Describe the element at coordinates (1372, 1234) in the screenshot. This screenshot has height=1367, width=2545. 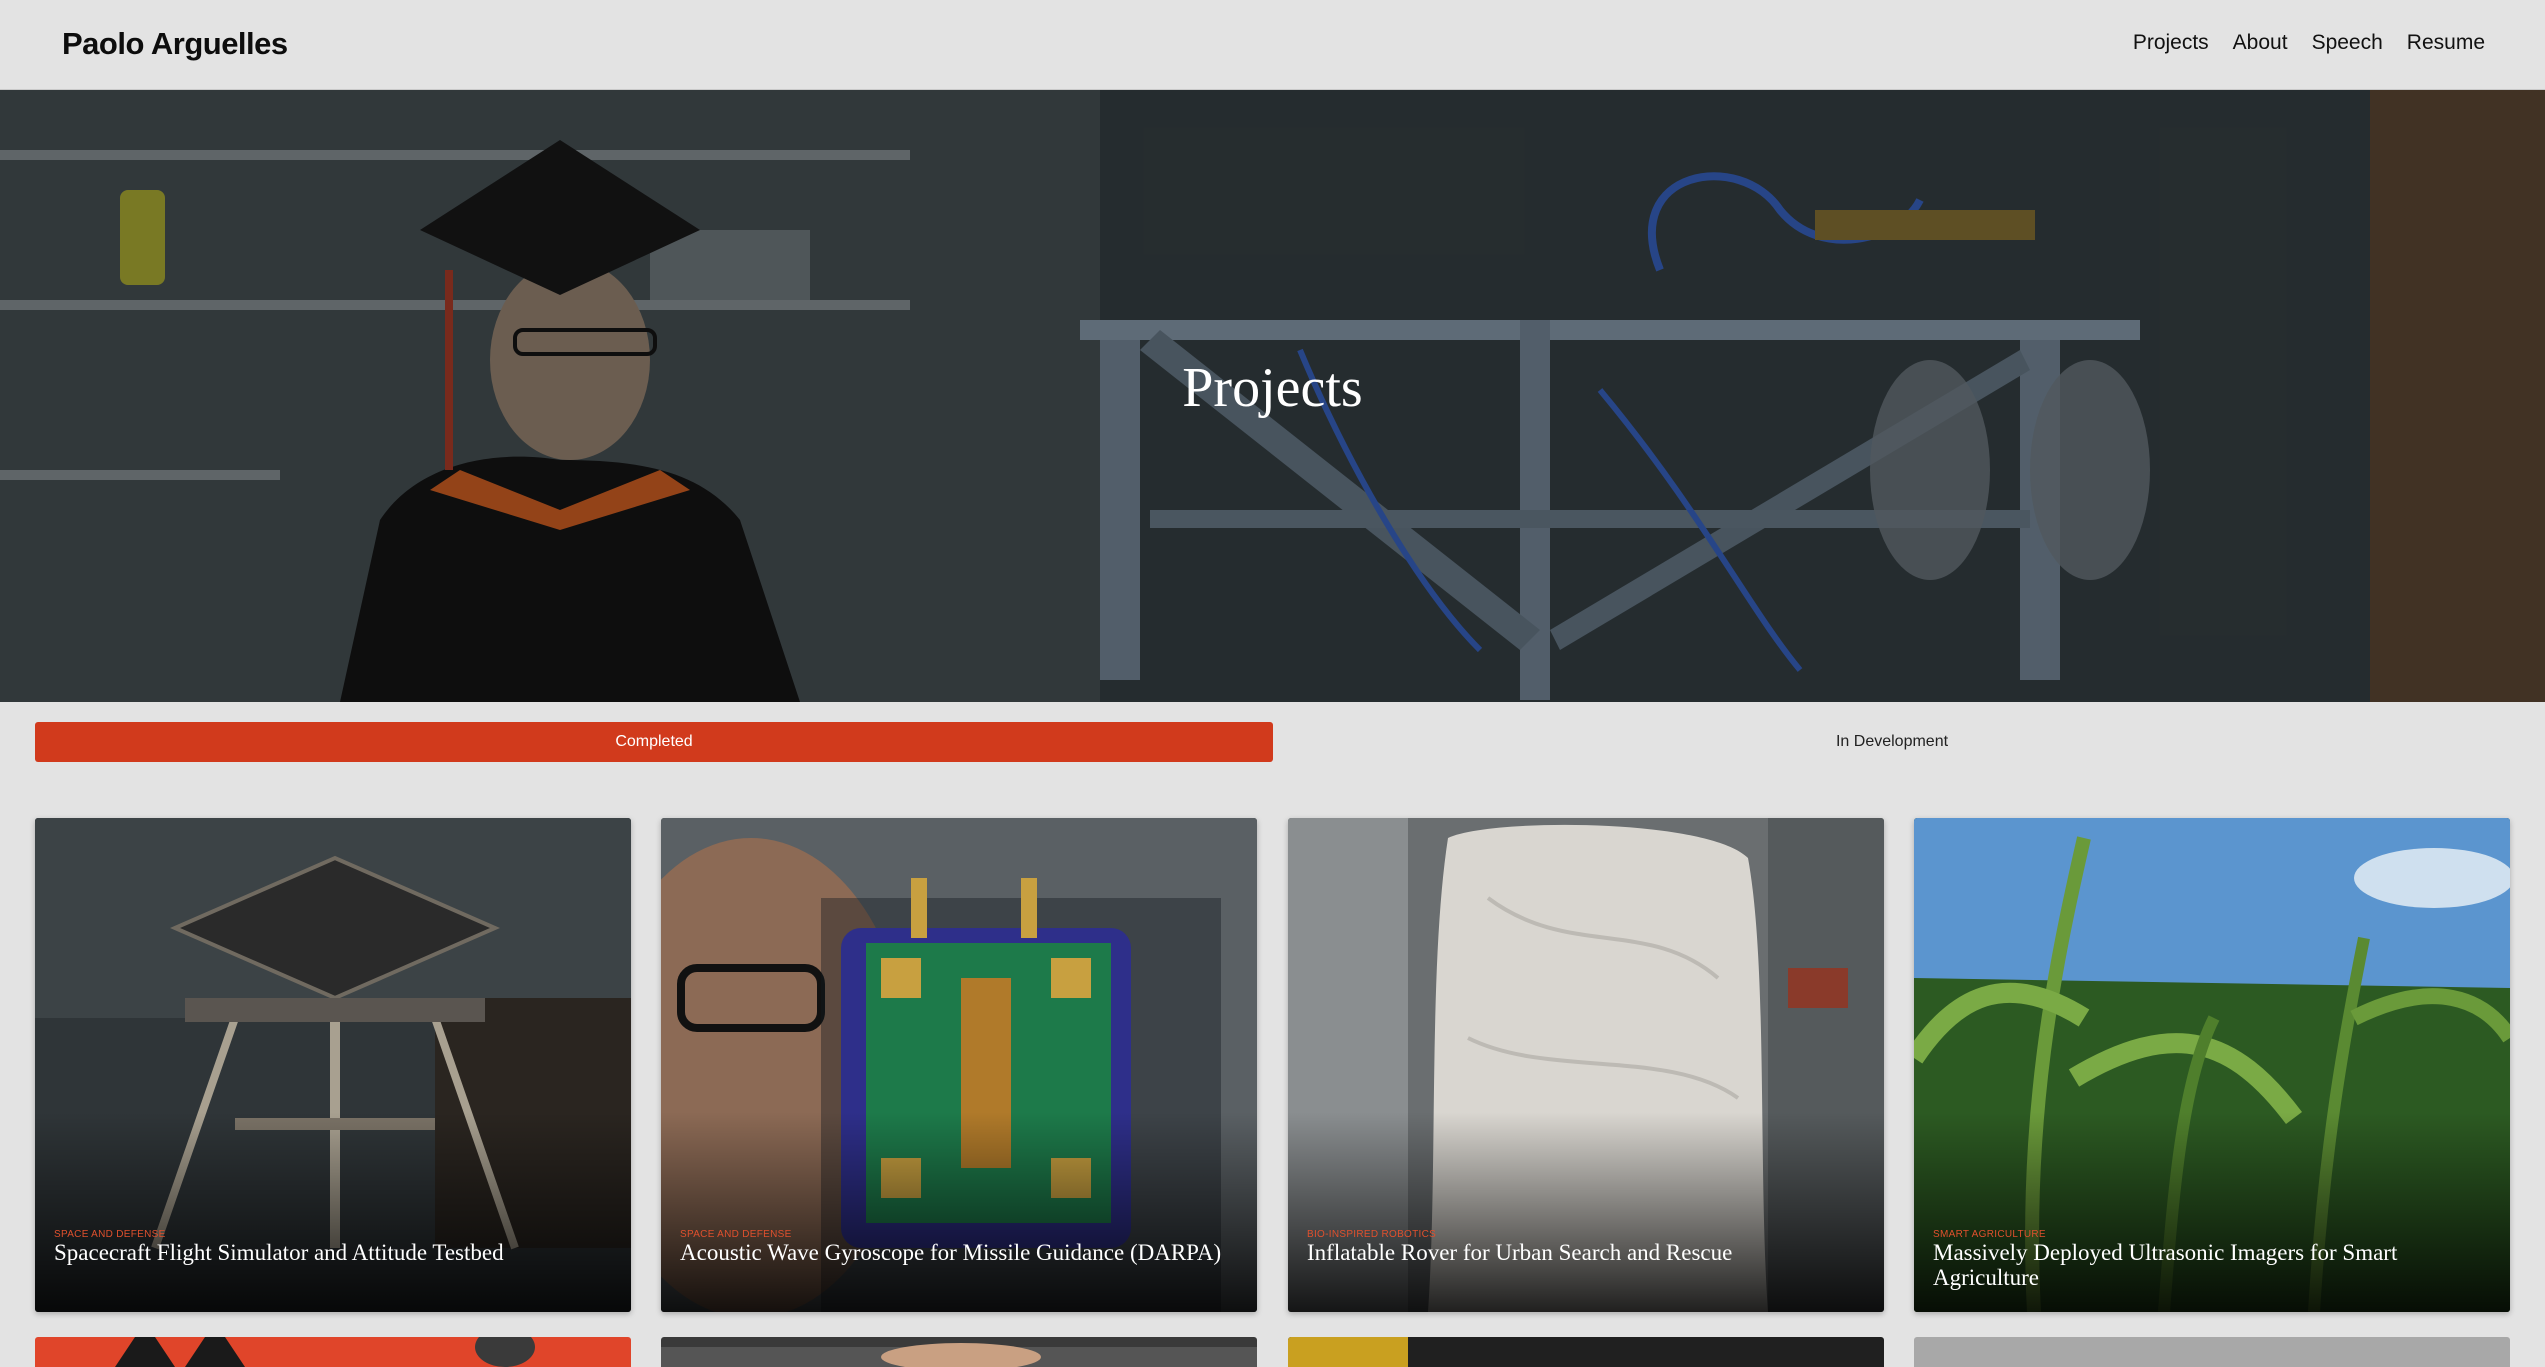
I see `project-category: BIO-INSPIRED ROBOTICS` at that location.